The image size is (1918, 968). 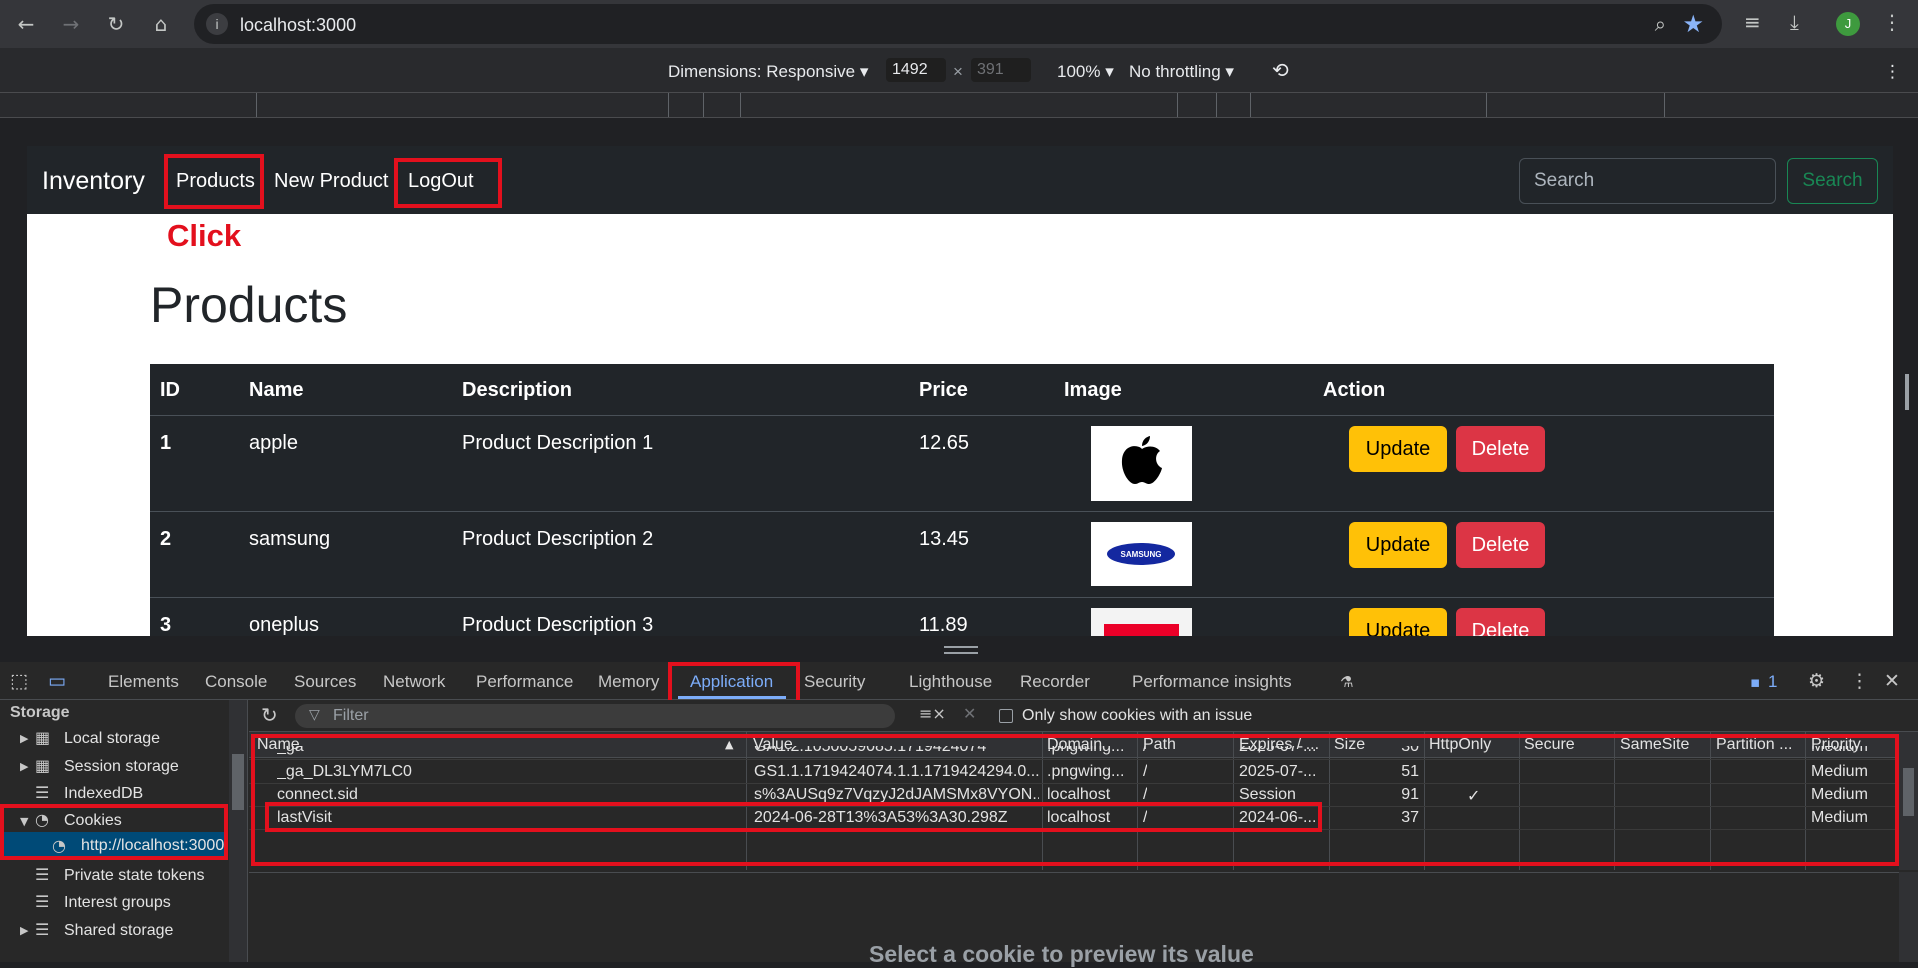 I want to click on brand-link: Inventory, so click(x=93, y=181).